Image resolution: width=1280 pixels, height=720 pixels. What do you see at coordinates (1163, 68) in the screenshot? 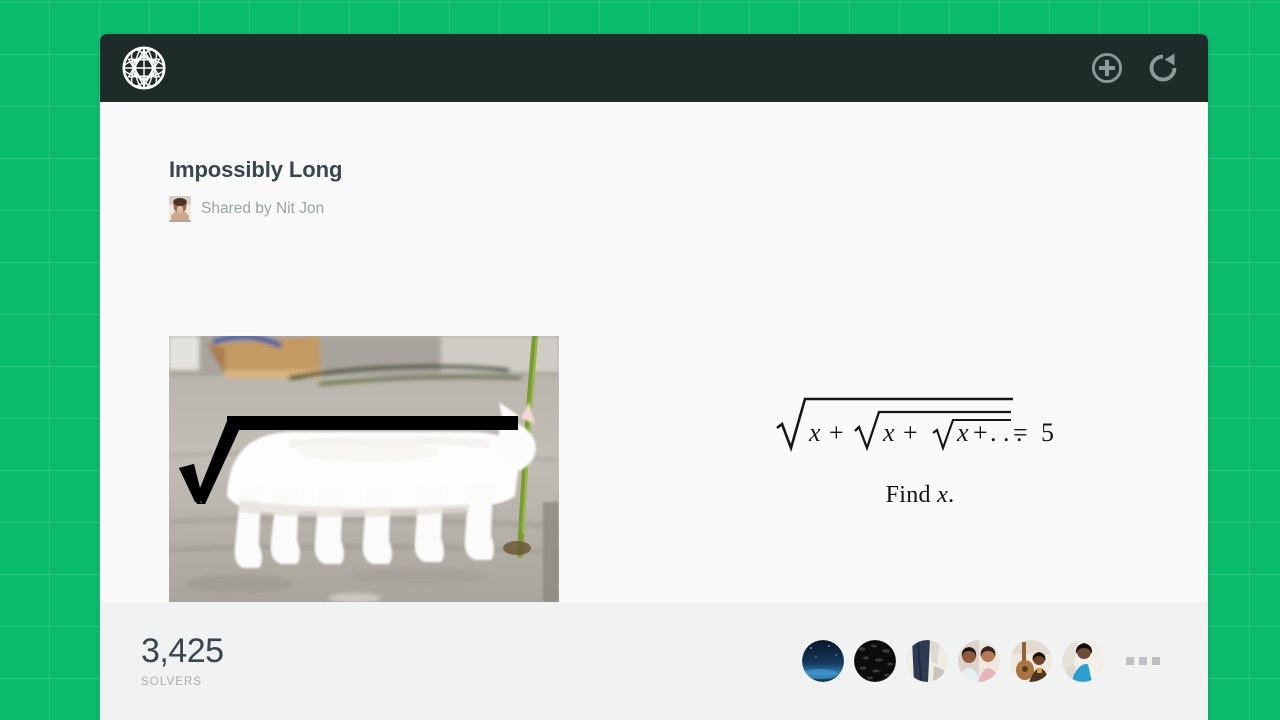
I see `refresh-icon` at bounding box center [1163, 68].